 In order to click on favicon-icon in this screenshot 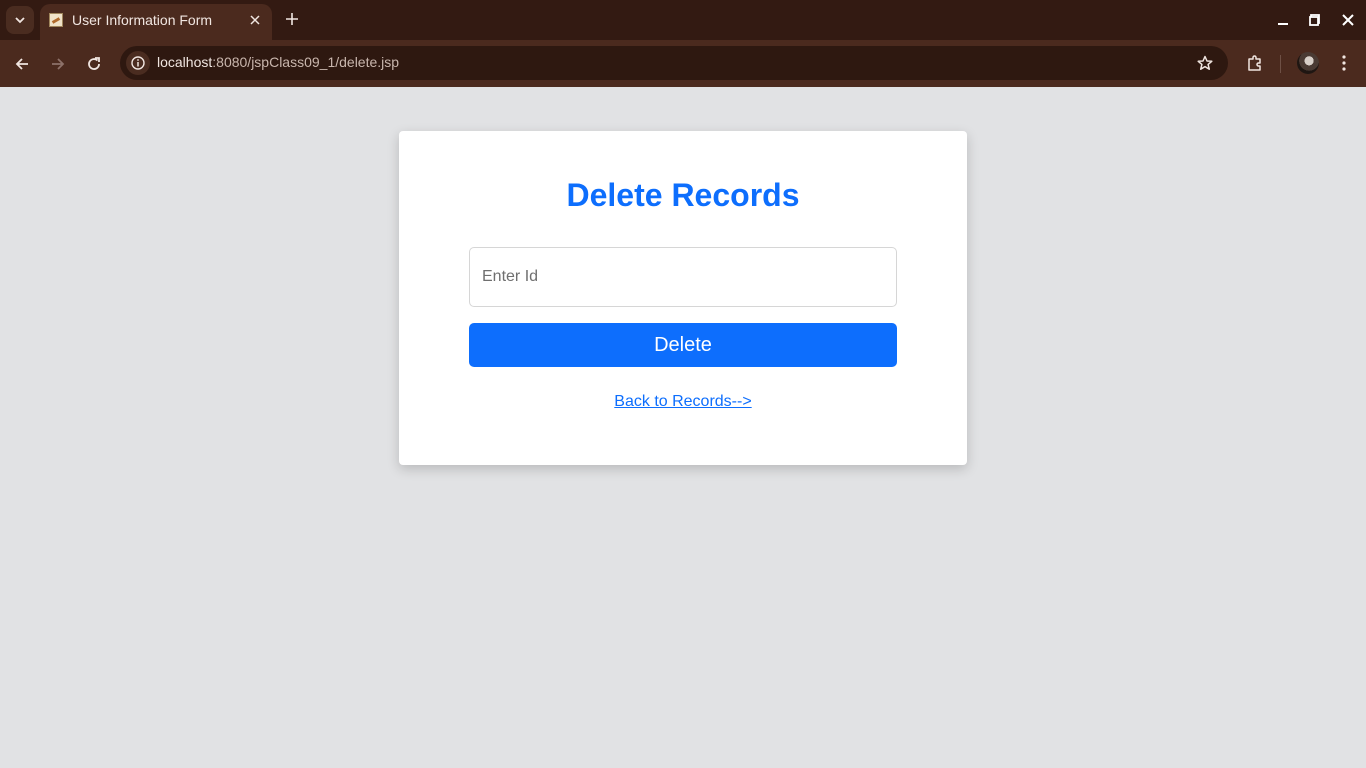, I will do `click(56, 20)`.